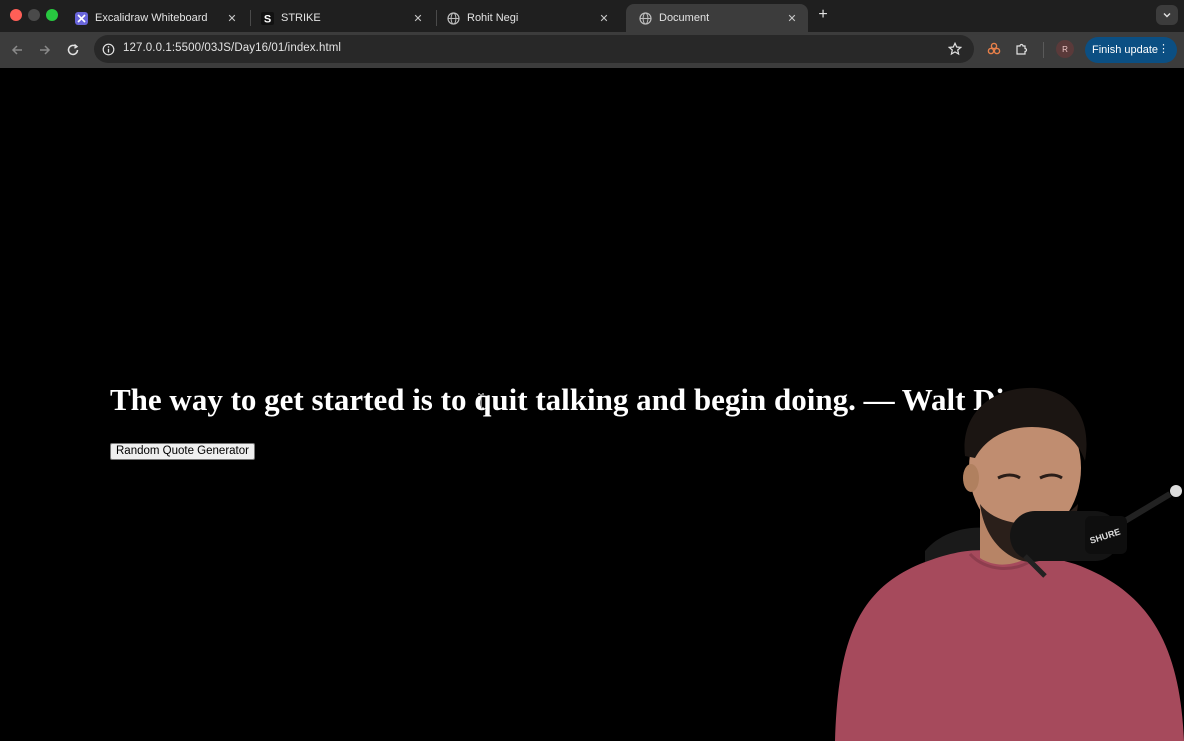 This screenshot has width=1184, height=741. Describe the element at coordinates (81, 18) in the screenshot. I see `excalidraw-icon` at that location.